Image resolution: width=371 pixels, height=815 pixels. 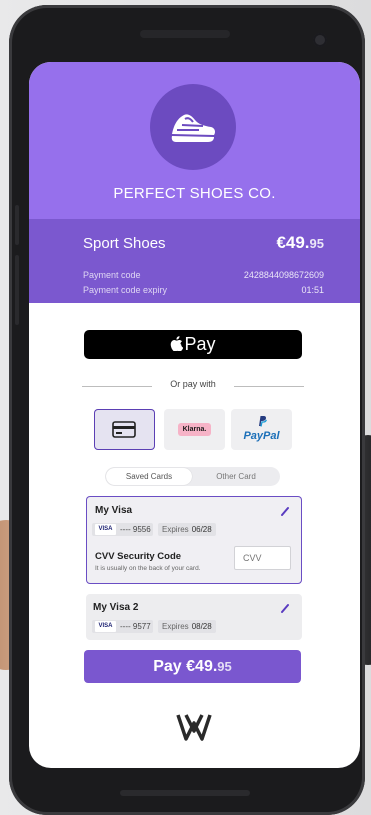 I want to click on card-expiry: Expires 08/28, so click(x=187, y=626).